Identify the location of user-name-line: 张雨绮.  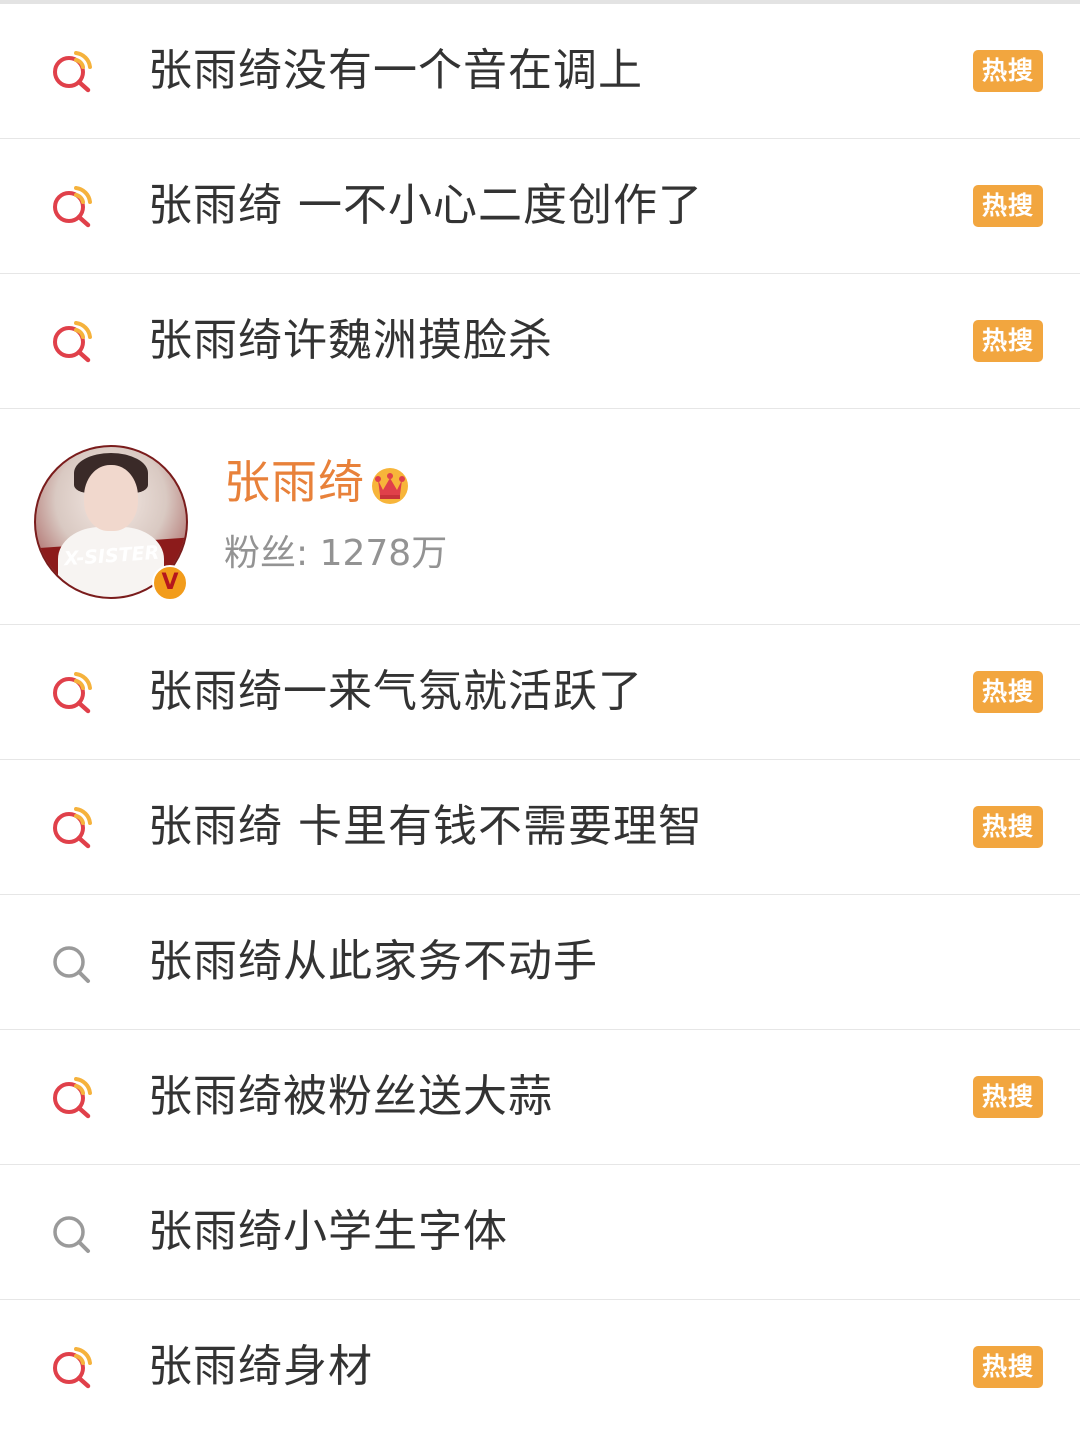
(317, 482).